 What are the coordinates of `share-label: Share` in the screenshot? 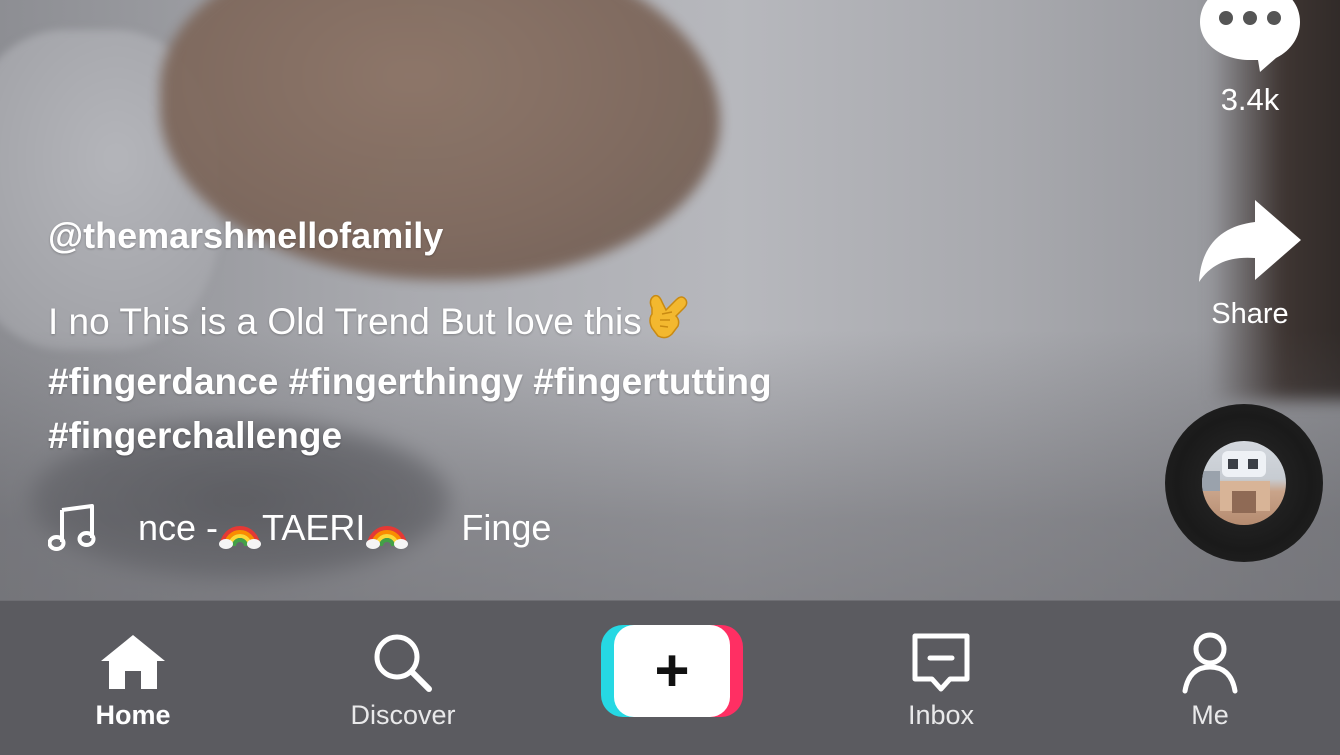 It's located at (1250, 314).